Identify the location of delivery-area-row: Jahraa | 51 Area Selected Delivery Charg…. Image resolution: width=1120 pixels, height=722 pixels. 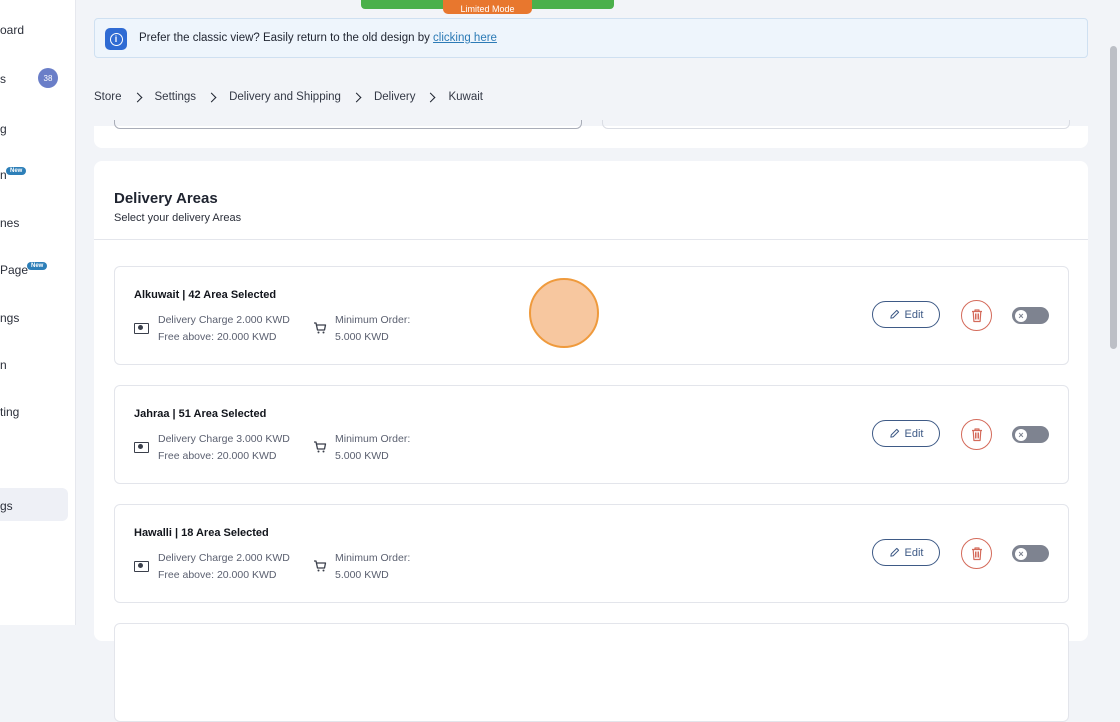
(591, 434).